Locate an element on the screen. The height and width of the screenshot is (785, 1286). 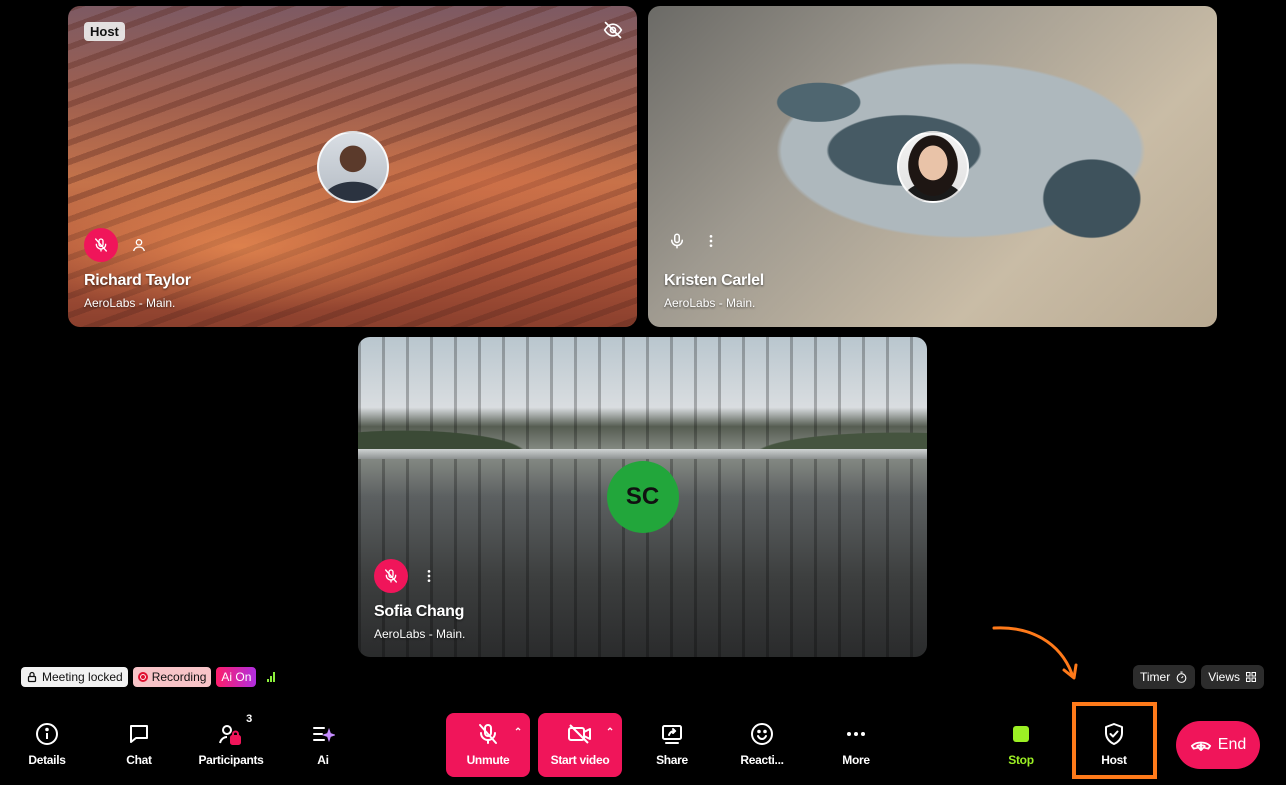
timer-button: Timer is located at coordinates (1164, 677).